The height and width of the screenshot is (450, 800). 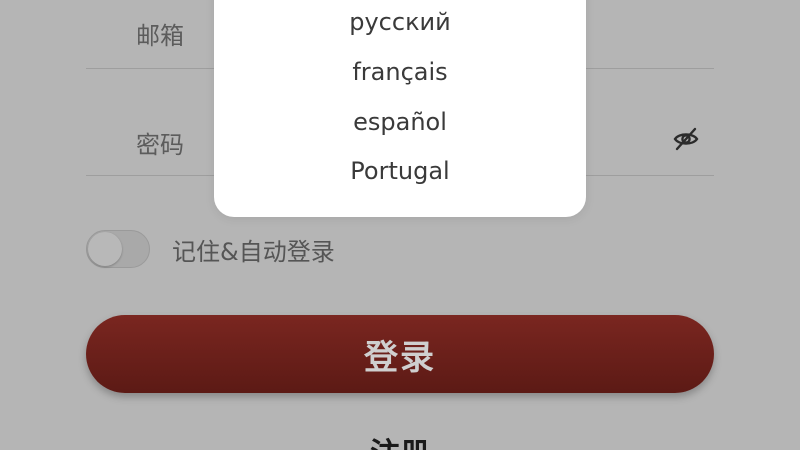 I want to click on remember-row: 记住&自动登录, so click(x=210, y=249).